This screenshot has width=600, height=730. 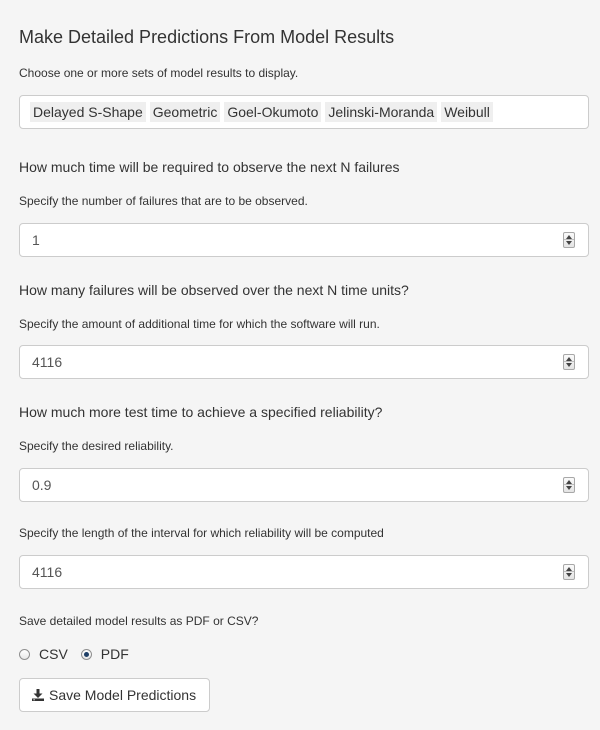 I want to click on model-chip: Goel-Okumoto, so click(x=273, y=112).